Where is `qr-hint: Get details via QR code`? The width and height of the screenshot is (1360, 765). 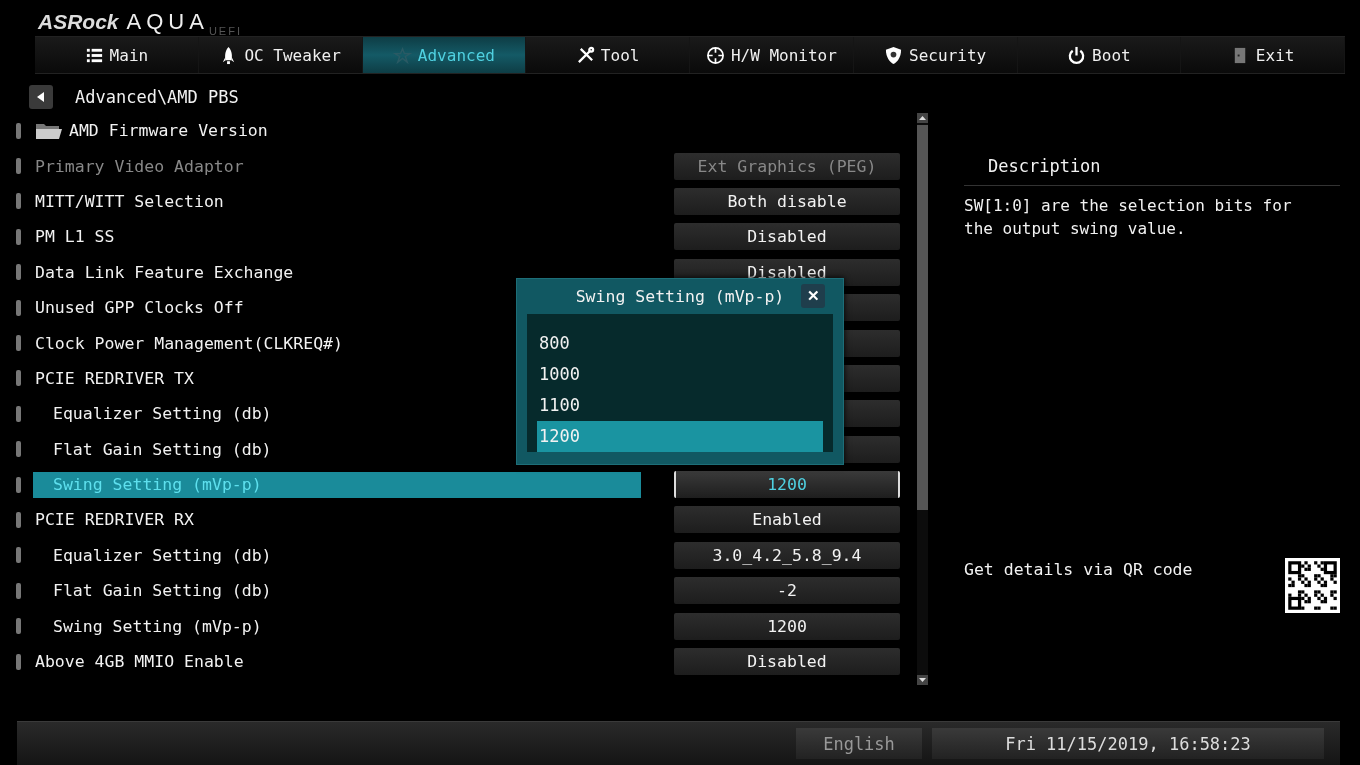 qr-hint: Get details via QR code is located at coordinates (1078, 569).